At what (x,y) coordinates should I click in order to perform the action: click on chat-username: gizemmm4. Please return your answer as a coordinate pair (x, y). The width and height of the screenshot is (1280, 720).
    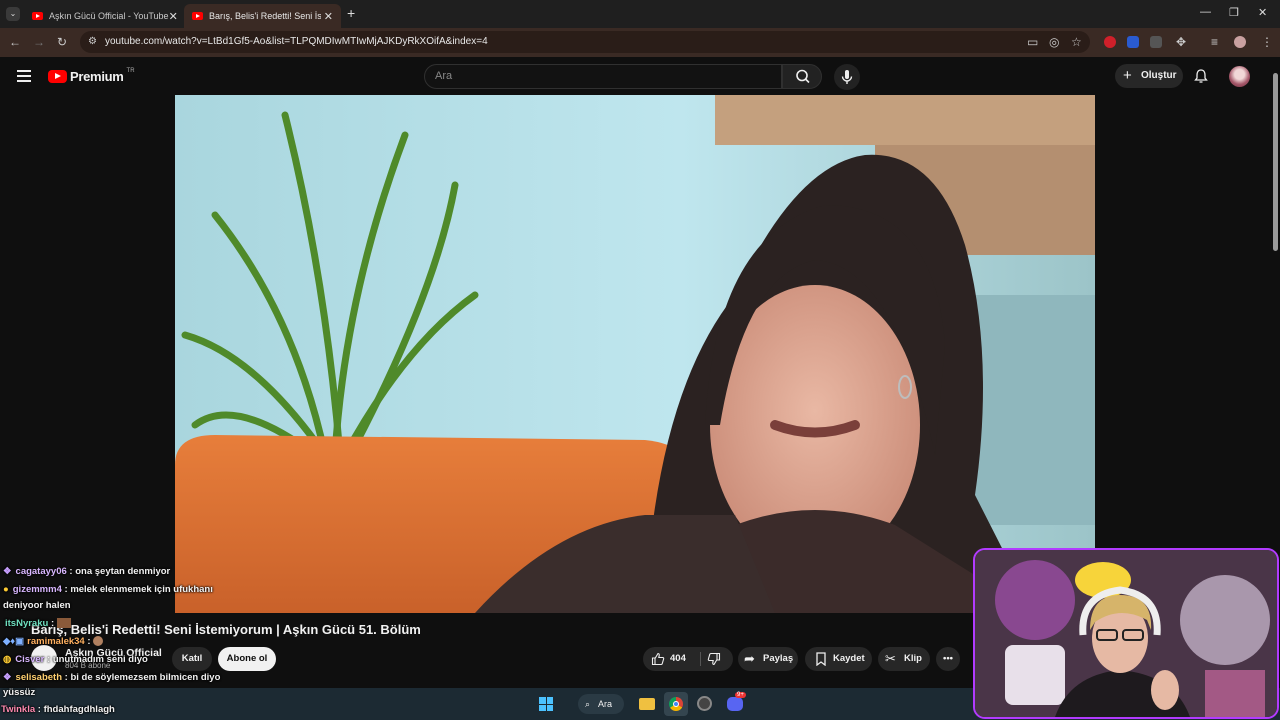
    Looking at the image, I should click on (37, 589).